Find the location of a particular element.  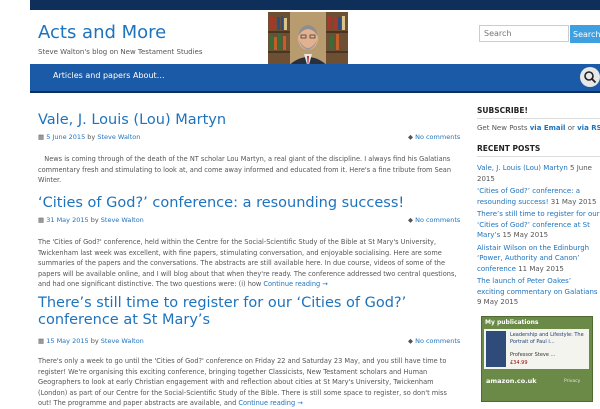

subscribe-email-link: via Email is located at coordinates (548, 128).